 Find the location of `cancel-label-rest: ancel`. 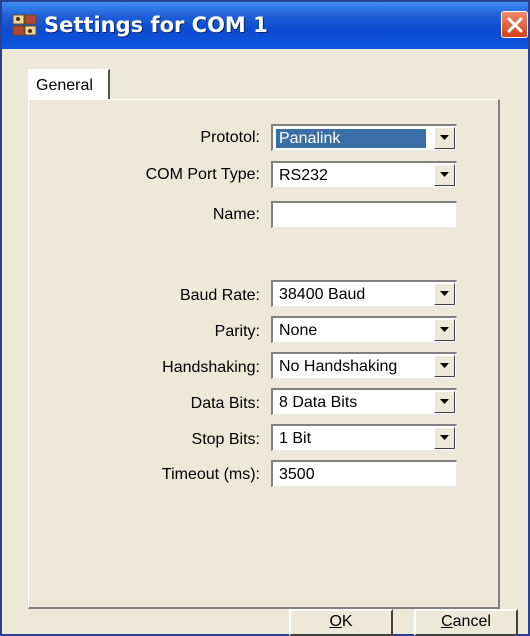

cancel-label-rest: ancel is located at coordinates (471, 621).